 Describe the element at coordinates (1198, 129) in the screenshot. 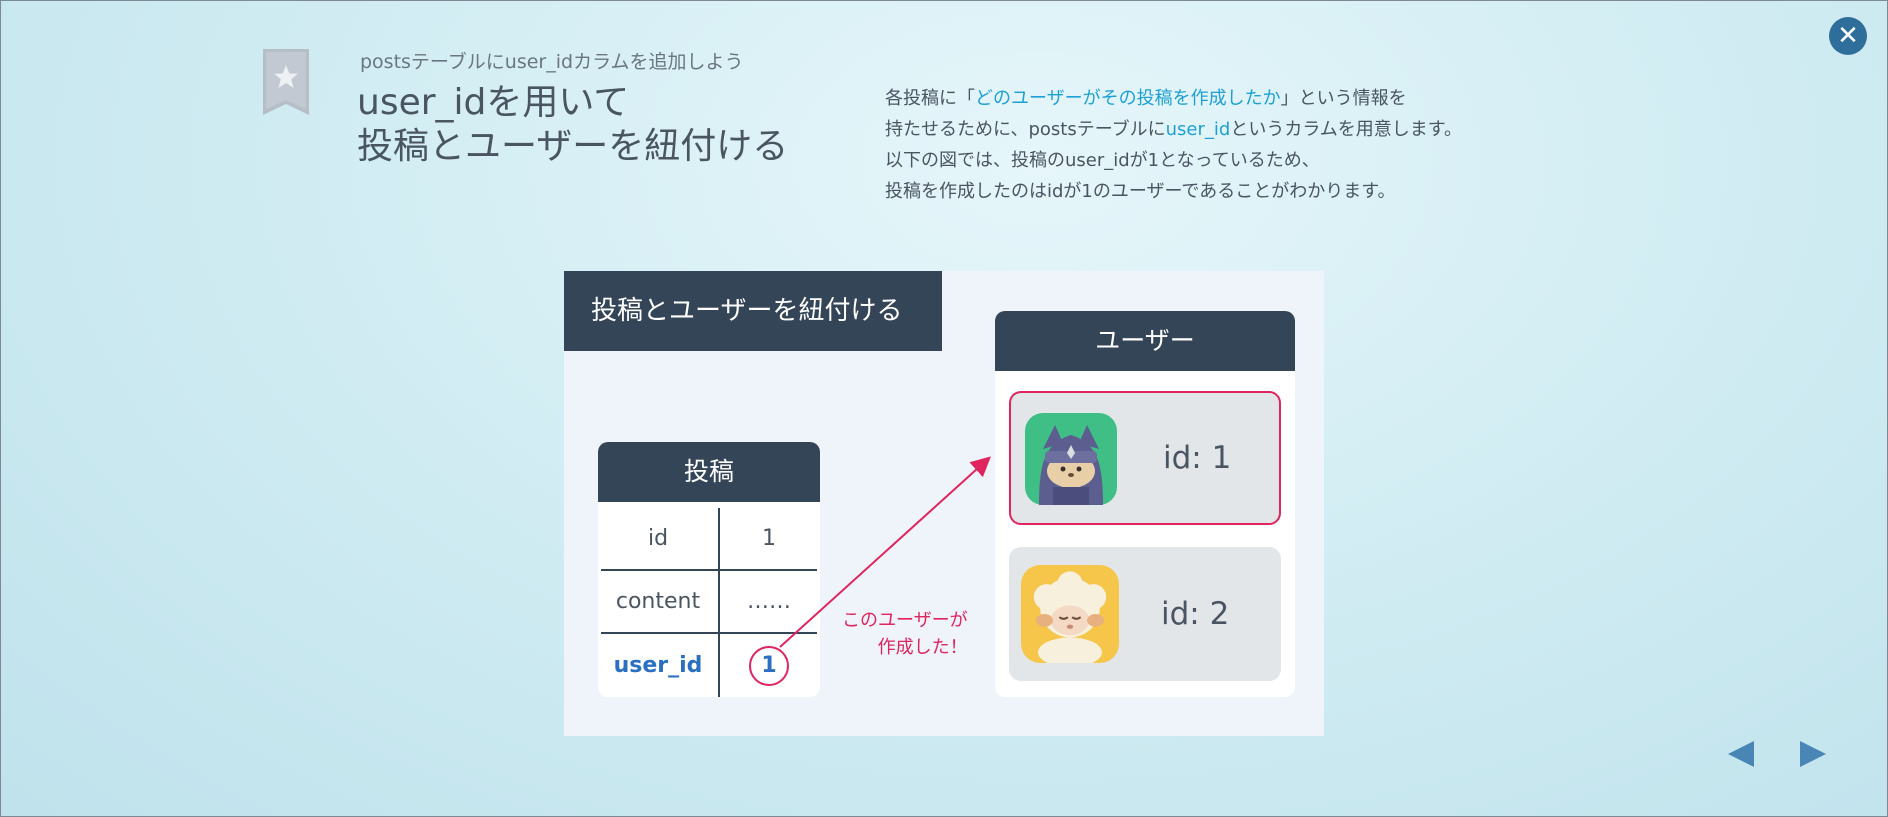

I see `desc-highlight: user_id` at that location.